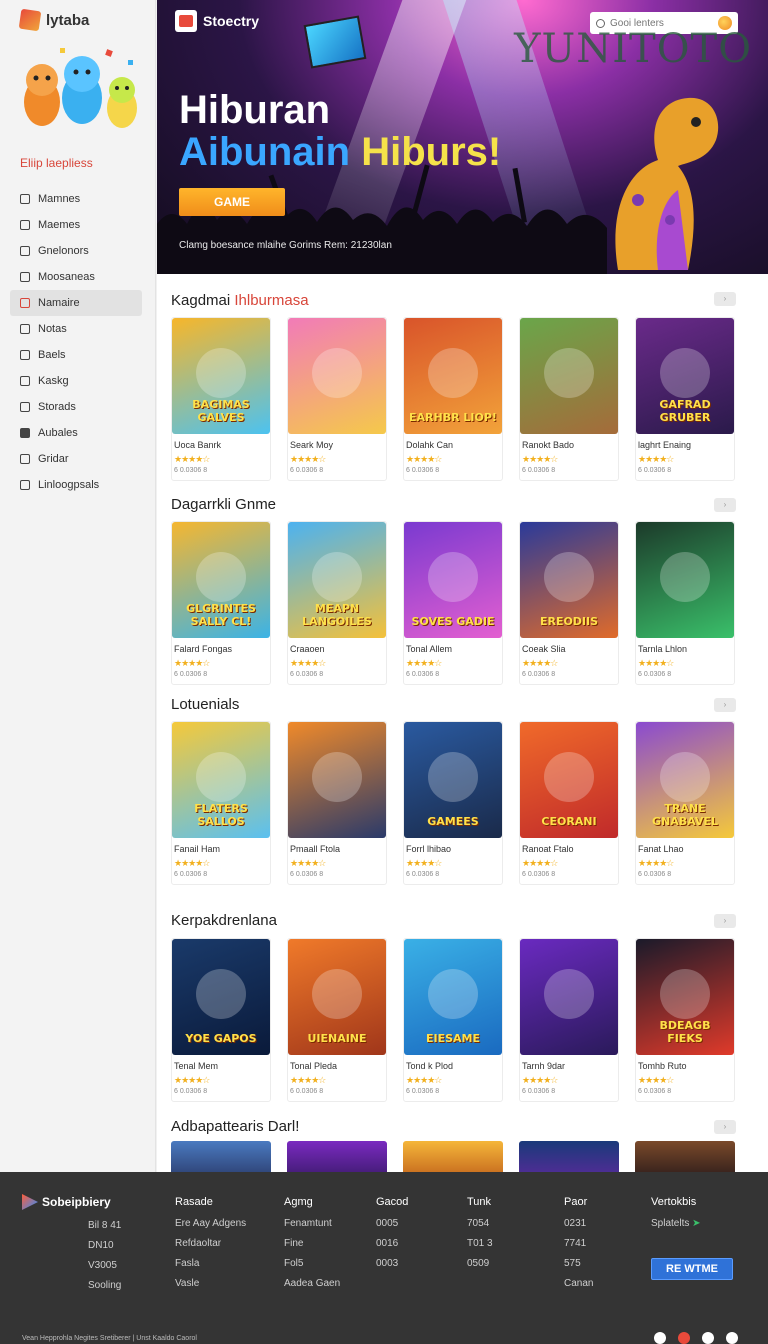 This screenshot has width=768, height=1344. What do you see at coordinates (210, 1284) in the screenshot?
I see `footer-link: Vasle` at bounding box center [210, 1284].